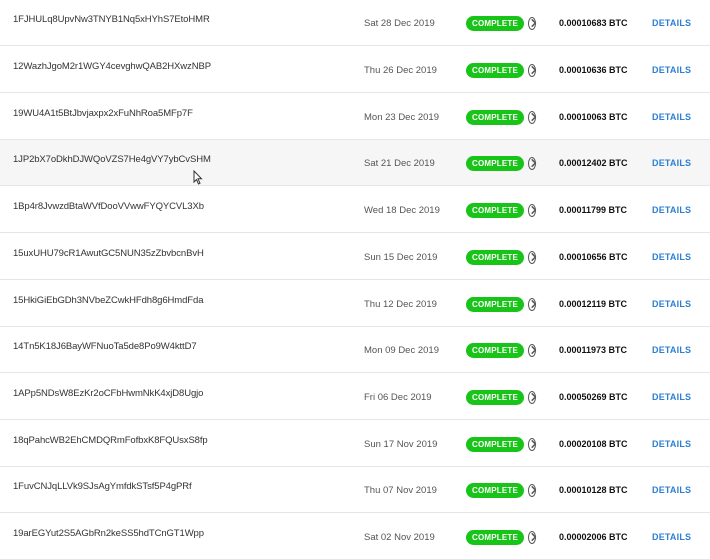  I want to click on address-cell: 1FuvCNJqLLVk9SJsAgYmfdkSTsf5P4gPRf, so click(178, 490).